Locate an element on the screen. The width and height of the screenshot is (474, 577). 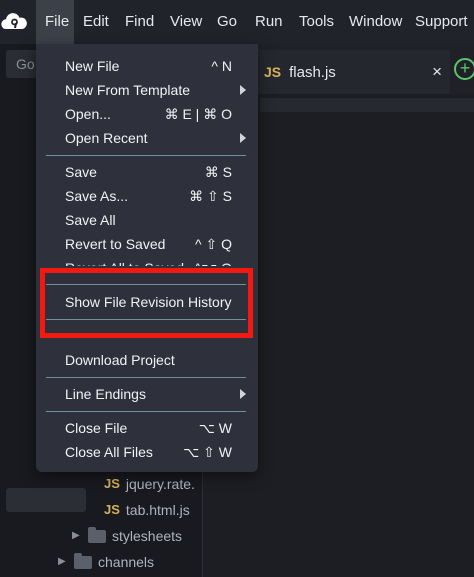
menu-item-save: Save is located at coordinates (81, 172).